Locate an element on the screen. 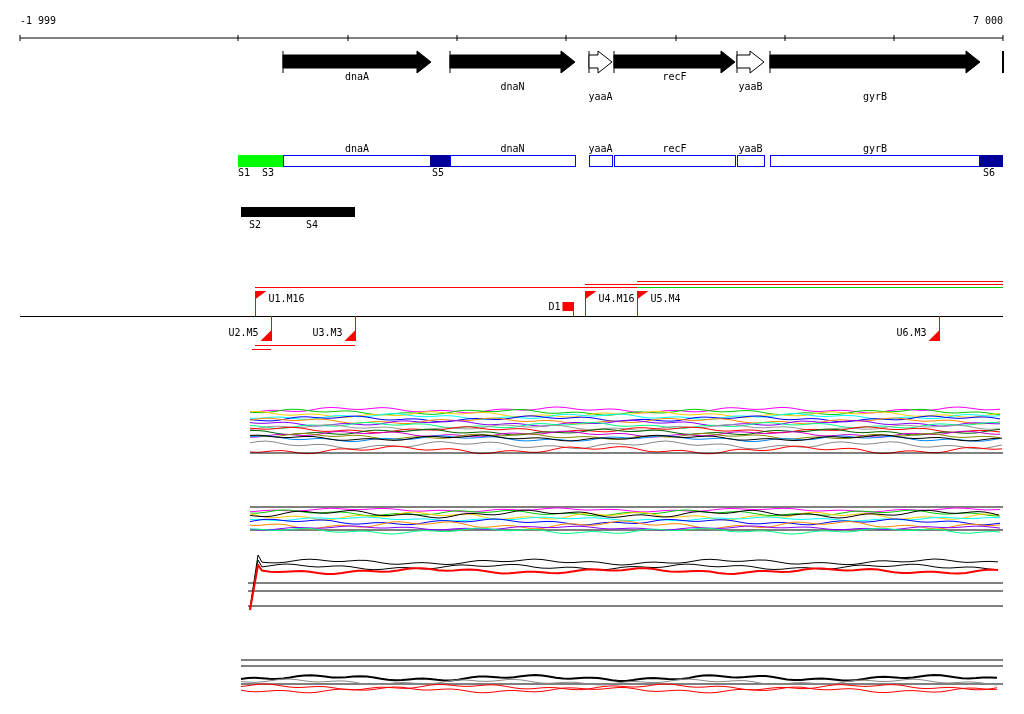 Image resolution: width=1024 pixels, height=714 pixels. segment-label: S2 is located at coordinates (255, 224).